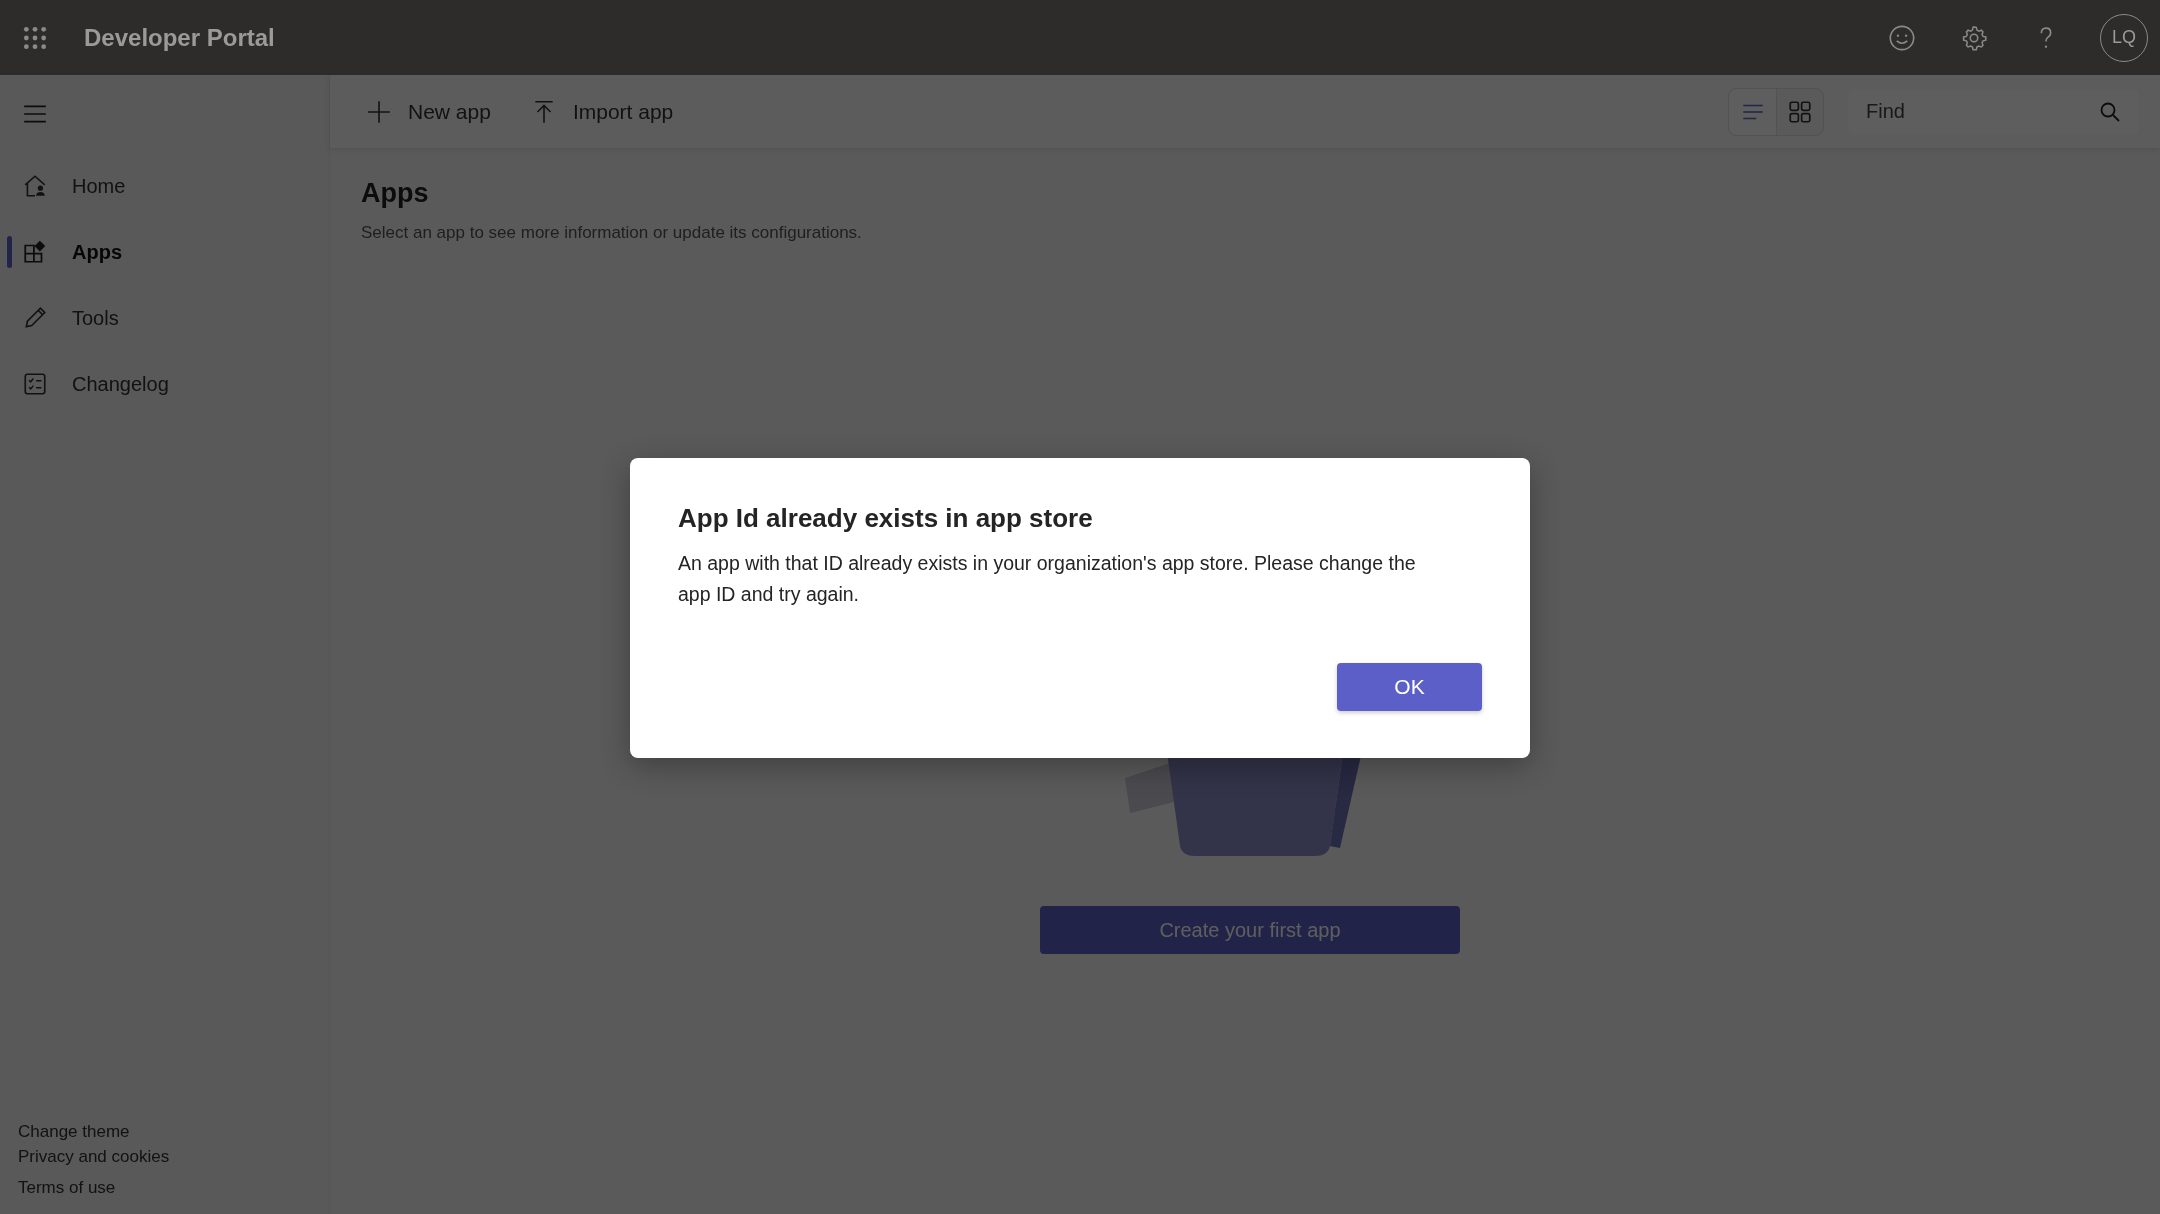 This screenshot has height=1214, width=2160. I want to click on pencil-icon, so click(35, 318).